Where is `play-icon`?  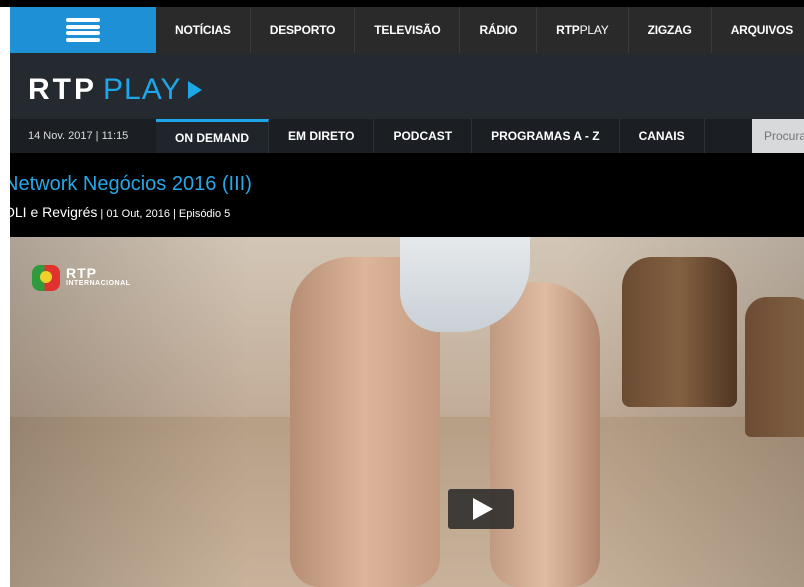
play-icon is located at coordinates (483, 509).